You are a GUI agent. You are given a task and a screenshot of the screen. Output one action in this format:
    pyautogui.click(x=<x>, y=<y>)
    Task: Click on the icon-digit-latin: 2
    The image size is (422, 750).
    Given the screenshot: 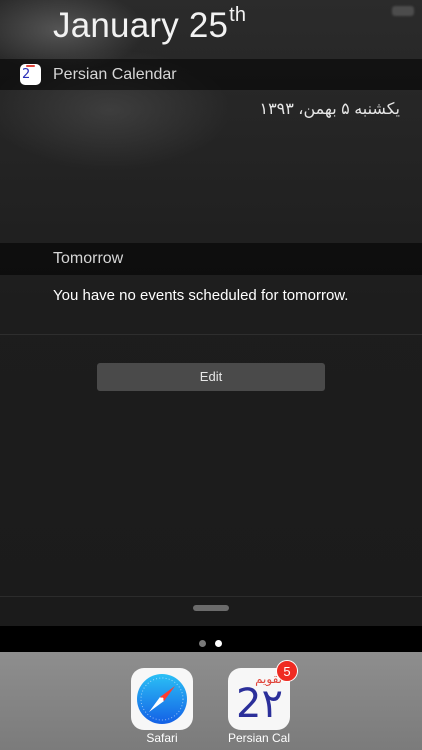 What is the action you would take?
    pyautogui.click(x=249, y=704)
    